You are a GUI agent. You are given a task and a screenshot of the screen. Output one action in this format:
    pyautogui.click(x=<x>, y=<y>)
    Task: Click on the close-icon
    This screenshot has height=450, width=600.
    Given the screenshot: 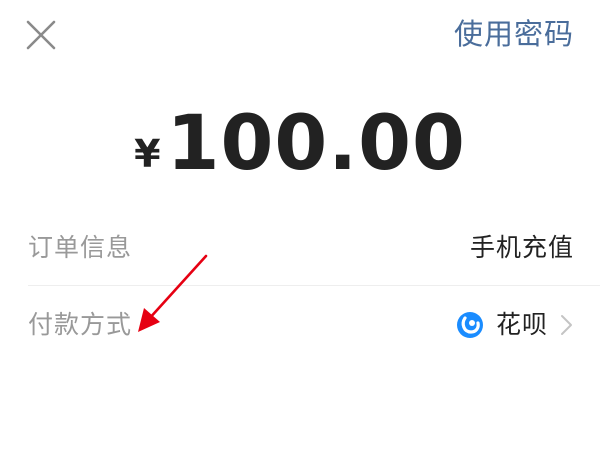 What is the action you would take?
    pyautogui.click(x=41, y=35)
    